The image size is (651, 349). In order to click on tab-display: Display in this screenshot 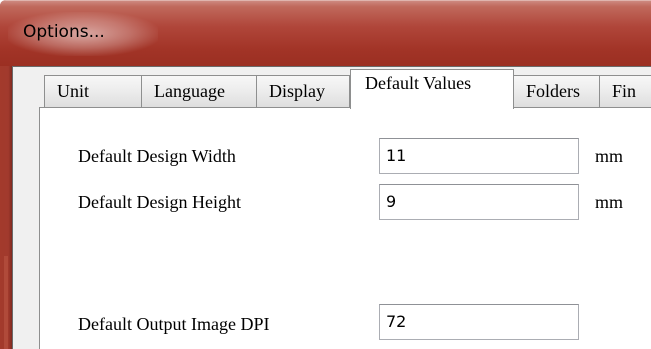, I will do `click(303, 91)`.